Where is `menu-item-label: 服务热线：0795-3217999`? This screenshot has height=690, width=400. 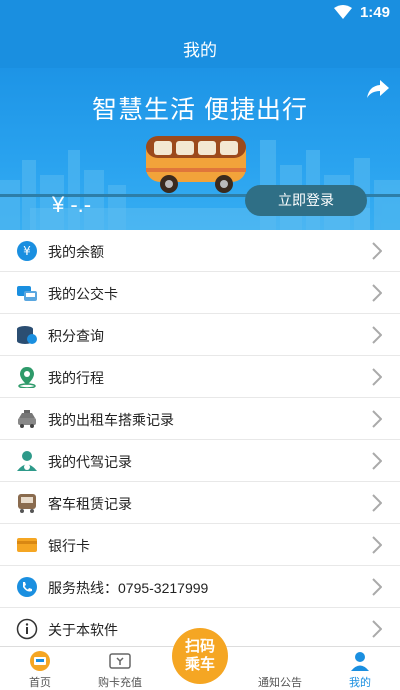
menu-item-label: 服务热线：0795-3217999 is located at coordinates (128, 588).